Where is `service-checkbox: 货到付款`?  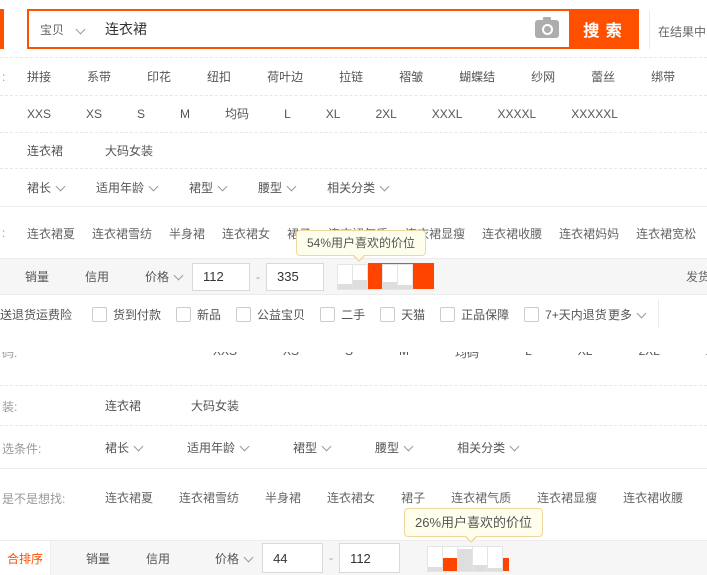
service-checkbox: 货到付款 is located at coordinates (126, 314).